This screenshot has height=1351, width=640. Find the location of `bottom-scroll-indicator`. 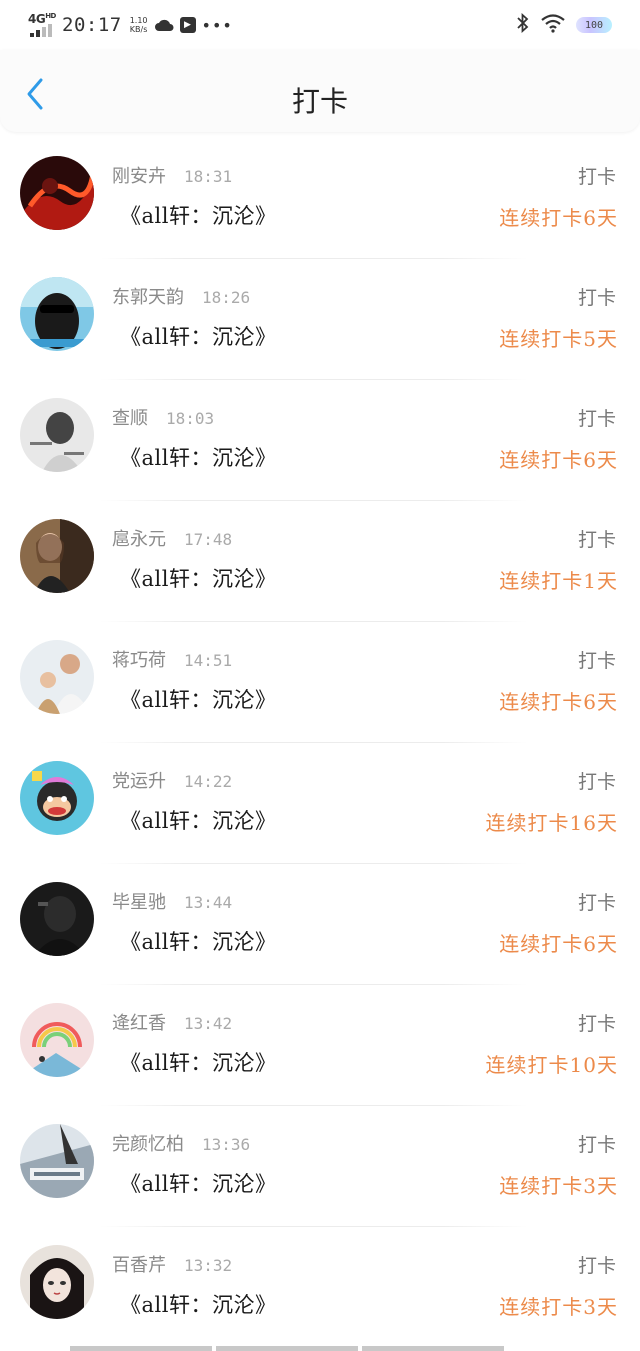

bottom-scroll-indicator is located at coordinates (287, 1348).